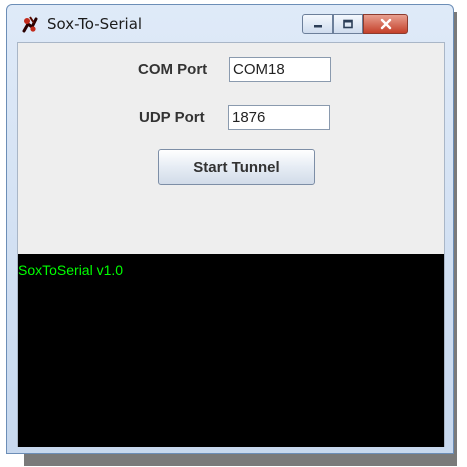 The image size is (467, 467). I want to click on maximize-button, so click(348, 24).